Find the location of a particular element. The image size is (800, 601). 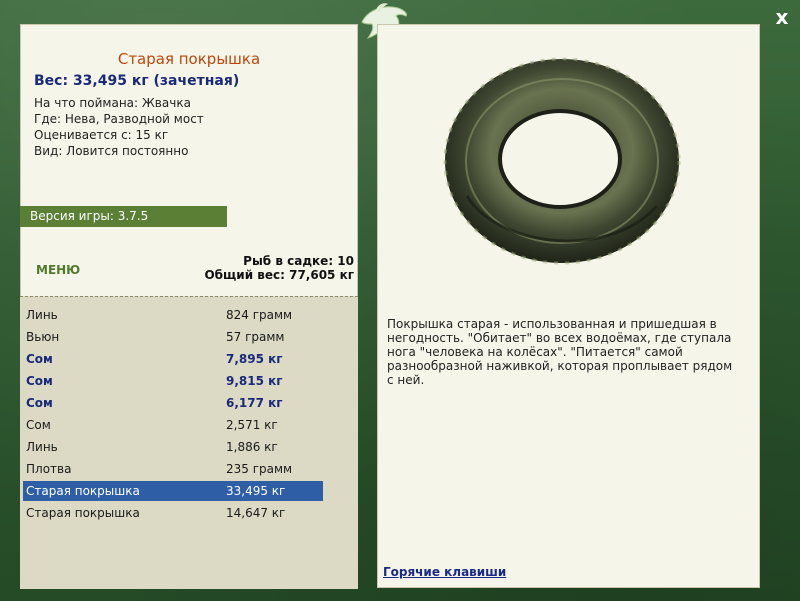

catch-weight: 2,571 кг is located at coordinates (252, 425).